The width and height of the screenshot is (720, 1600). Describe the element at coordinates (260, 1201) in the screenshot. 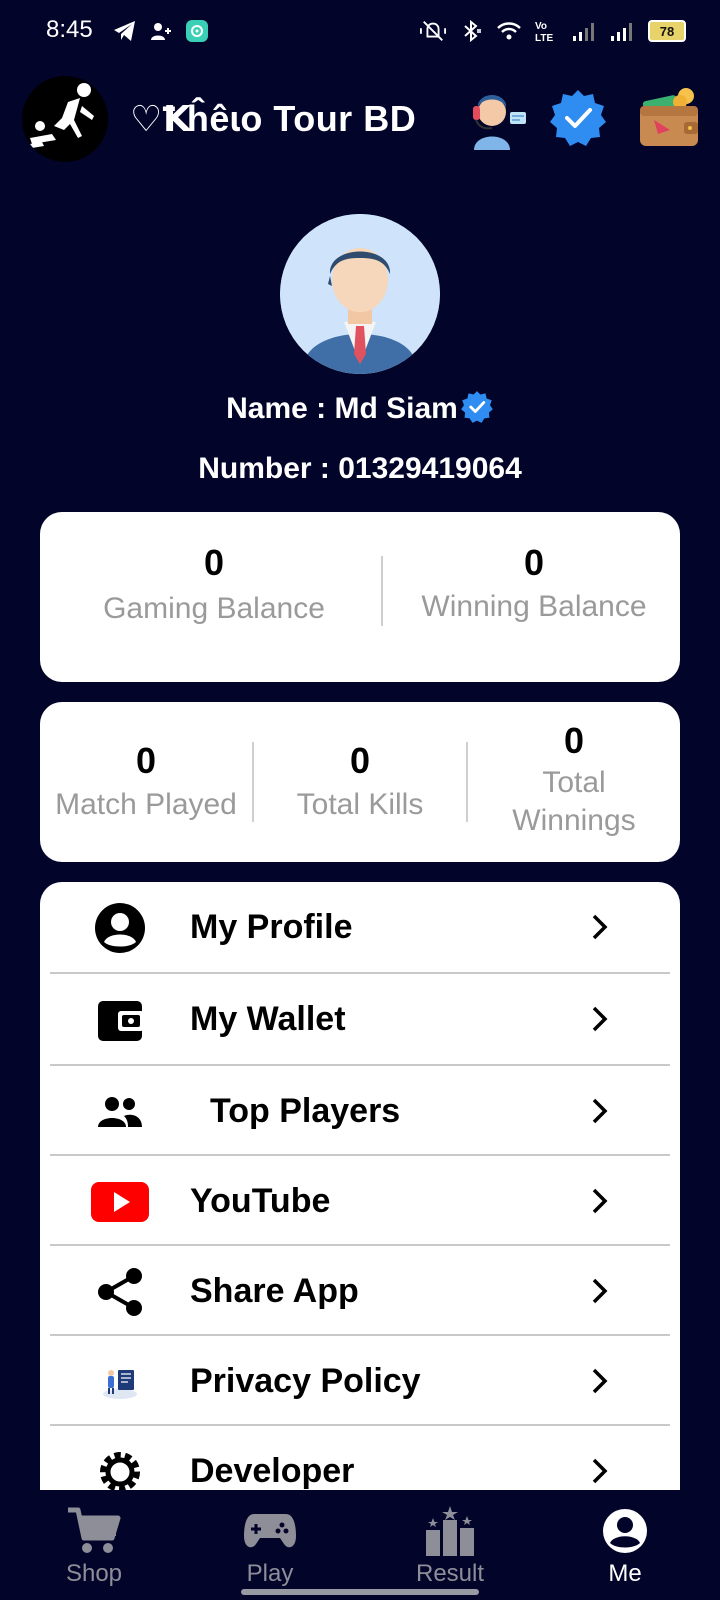

I see `menu-item-label: YouTube` at that location.